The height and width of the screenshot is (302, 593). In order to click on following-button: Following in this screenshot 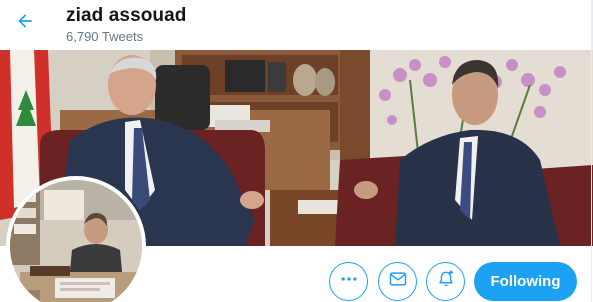, I will do `click(525, 281)`.